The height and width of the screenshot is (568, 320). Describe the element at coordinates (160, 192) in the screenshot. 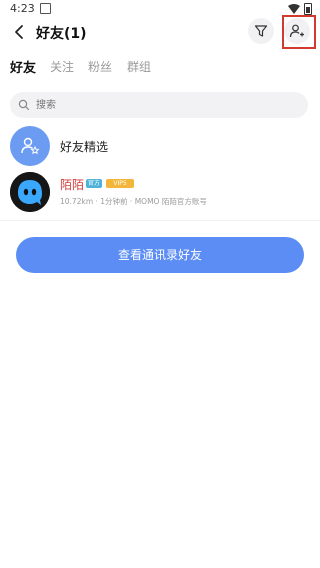

I see `list-item-friend: 陌陌 官方 VIP5 10.72km · 1分钟前 · MOMO 陌陌官方账号` at that location.